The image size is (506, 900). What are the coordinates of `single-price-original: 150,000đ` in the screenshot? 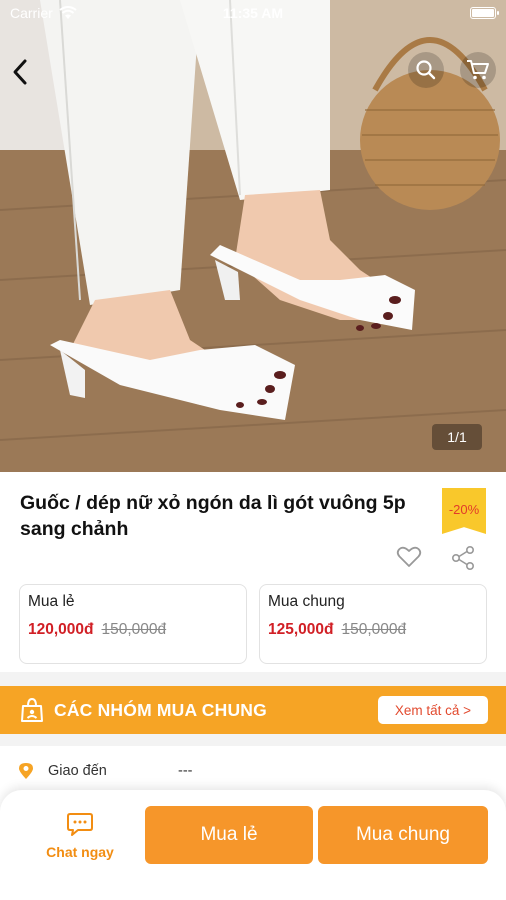 It's located at (134, 629).